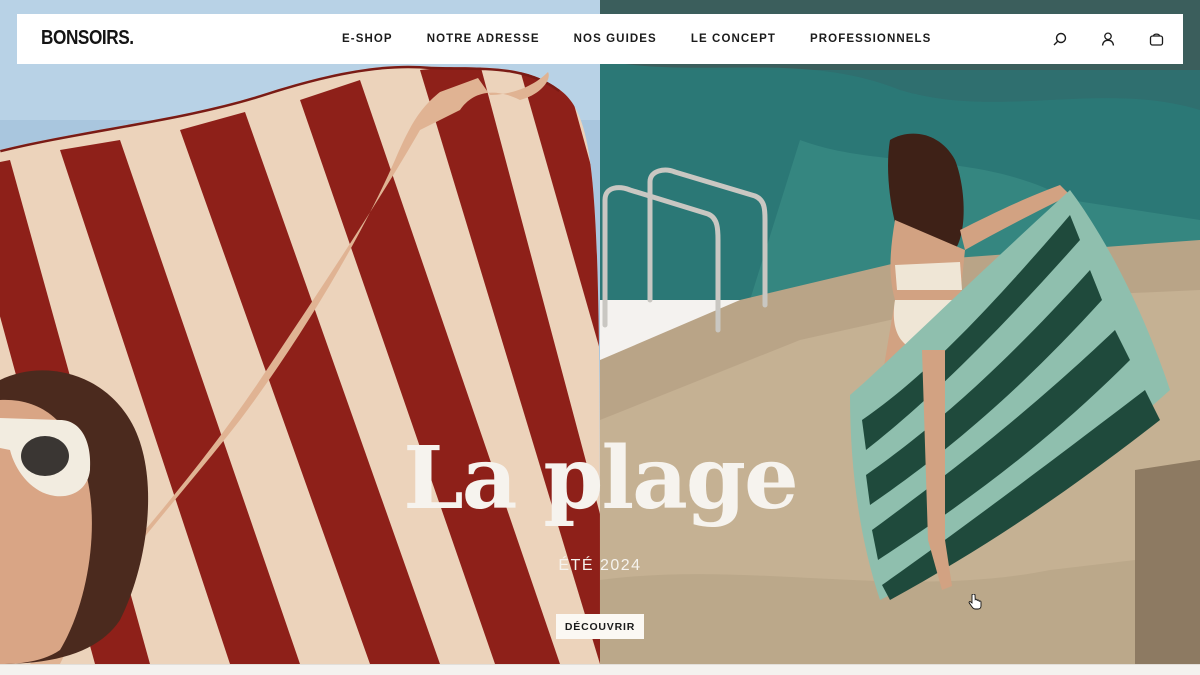 The width and height of the screenshot is (1200, 675). I want to click on nav-item-professionnels: PROFESSIONNELS, so click(870, 39).